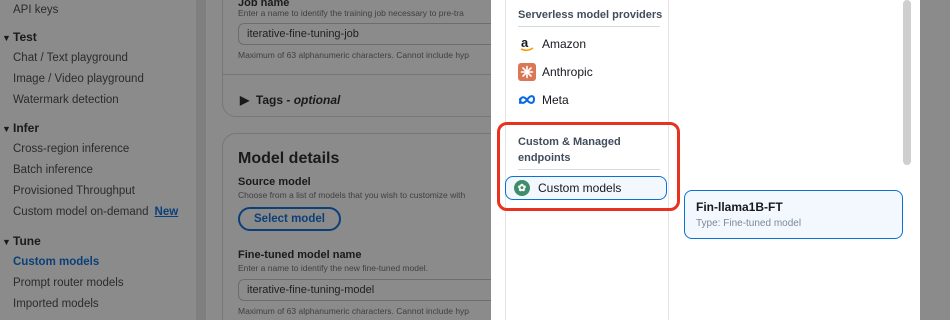 The width and height of the screenshot is (950, 320). What do you see at coordinates (739, 207) in the screenshot?
I see `model-name: Fin-llama1B-FT` at bounding box center [739, 207].